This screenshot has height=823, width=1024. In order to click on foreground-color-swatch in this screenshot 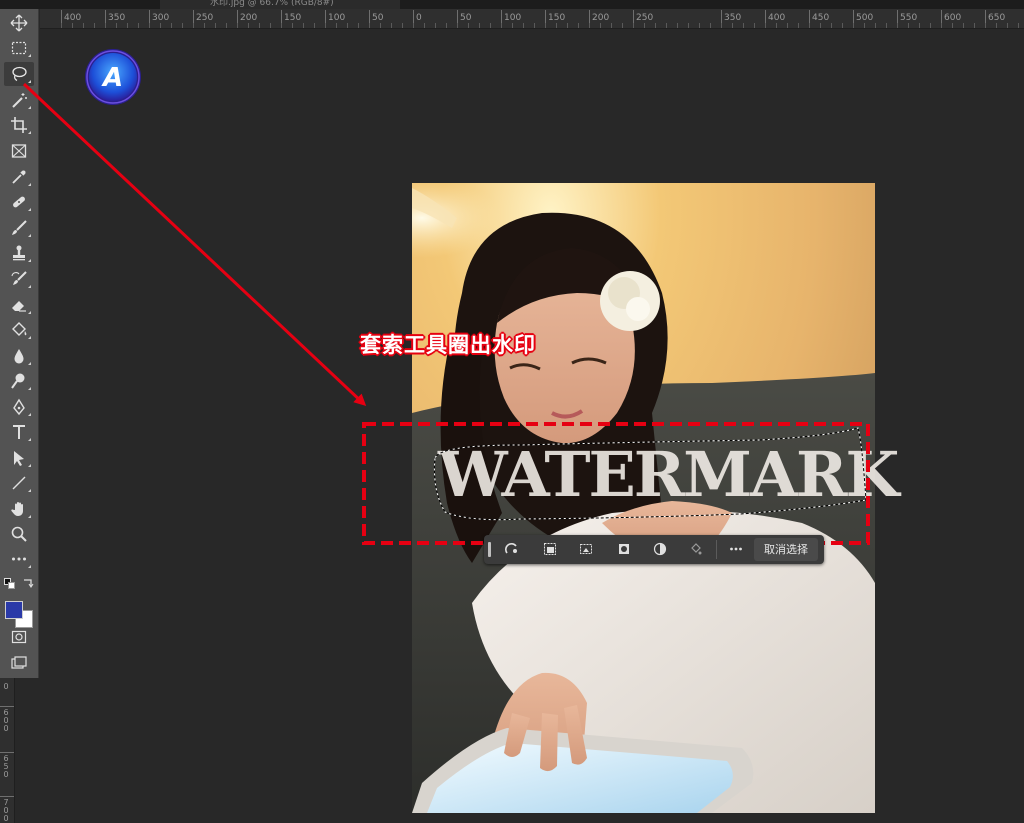, I will do `click(14, 610)`.